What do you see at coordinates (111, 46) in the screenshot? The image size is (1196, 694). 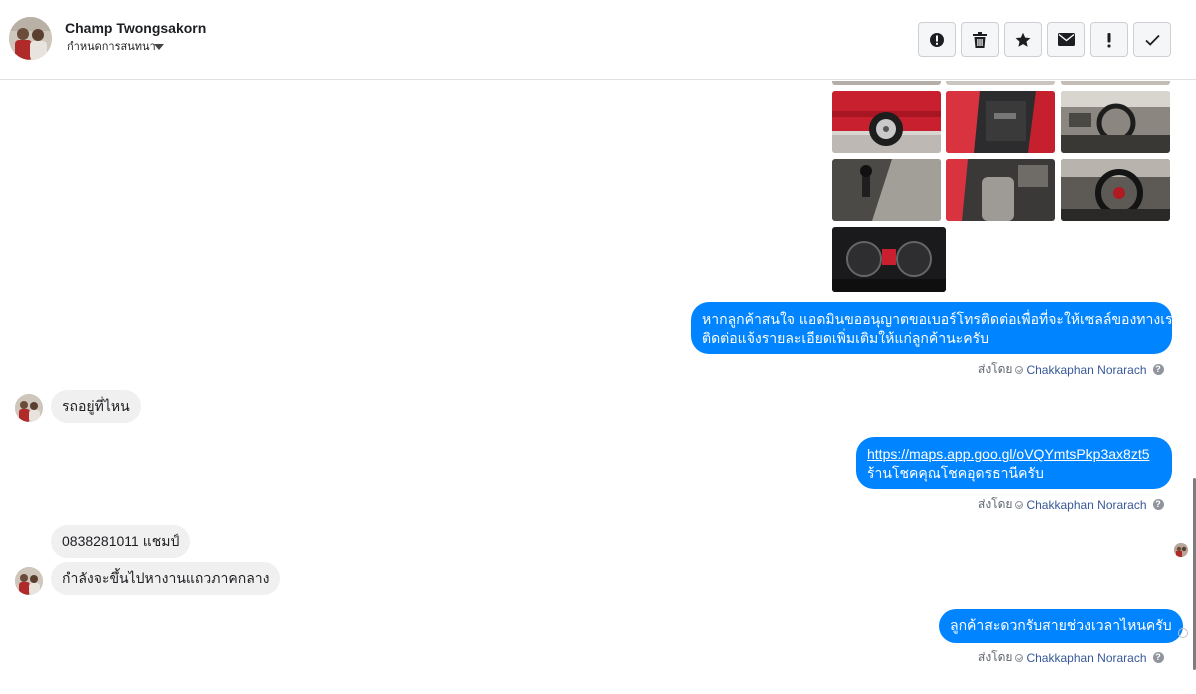 I see `assign-conversation-label: กำหนดการสนทนา` at bounding box center [111, 46].